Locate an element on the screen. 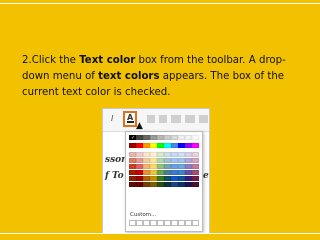 This screenshot has width=320, height=240. list-icon is located at coordinates (190, 119).